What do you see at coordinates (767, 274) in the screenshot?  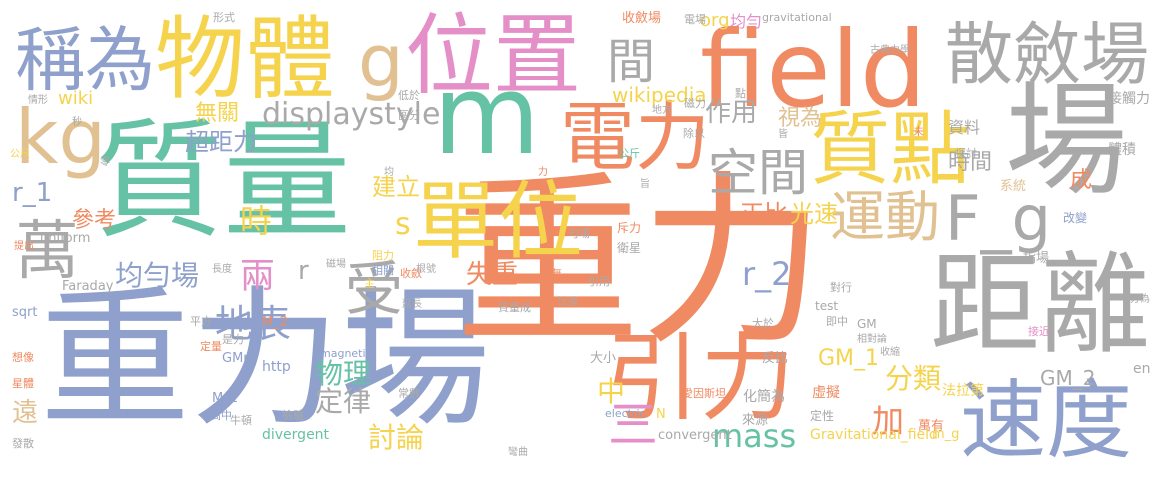 I see `word-cloud-term: r_2` at bounding box center [767, 274].